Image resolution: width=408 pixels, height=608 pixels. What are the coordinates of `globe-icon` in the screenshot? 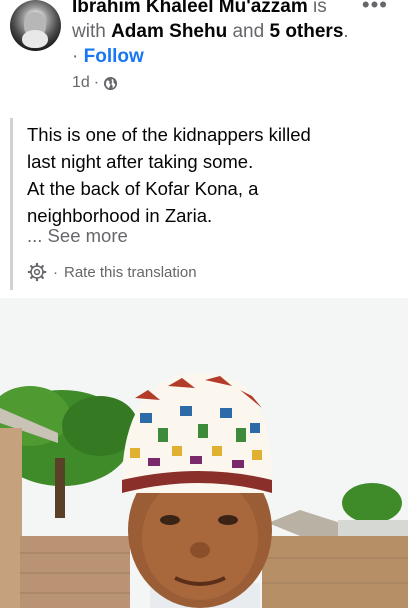 It's located at (111, 83).